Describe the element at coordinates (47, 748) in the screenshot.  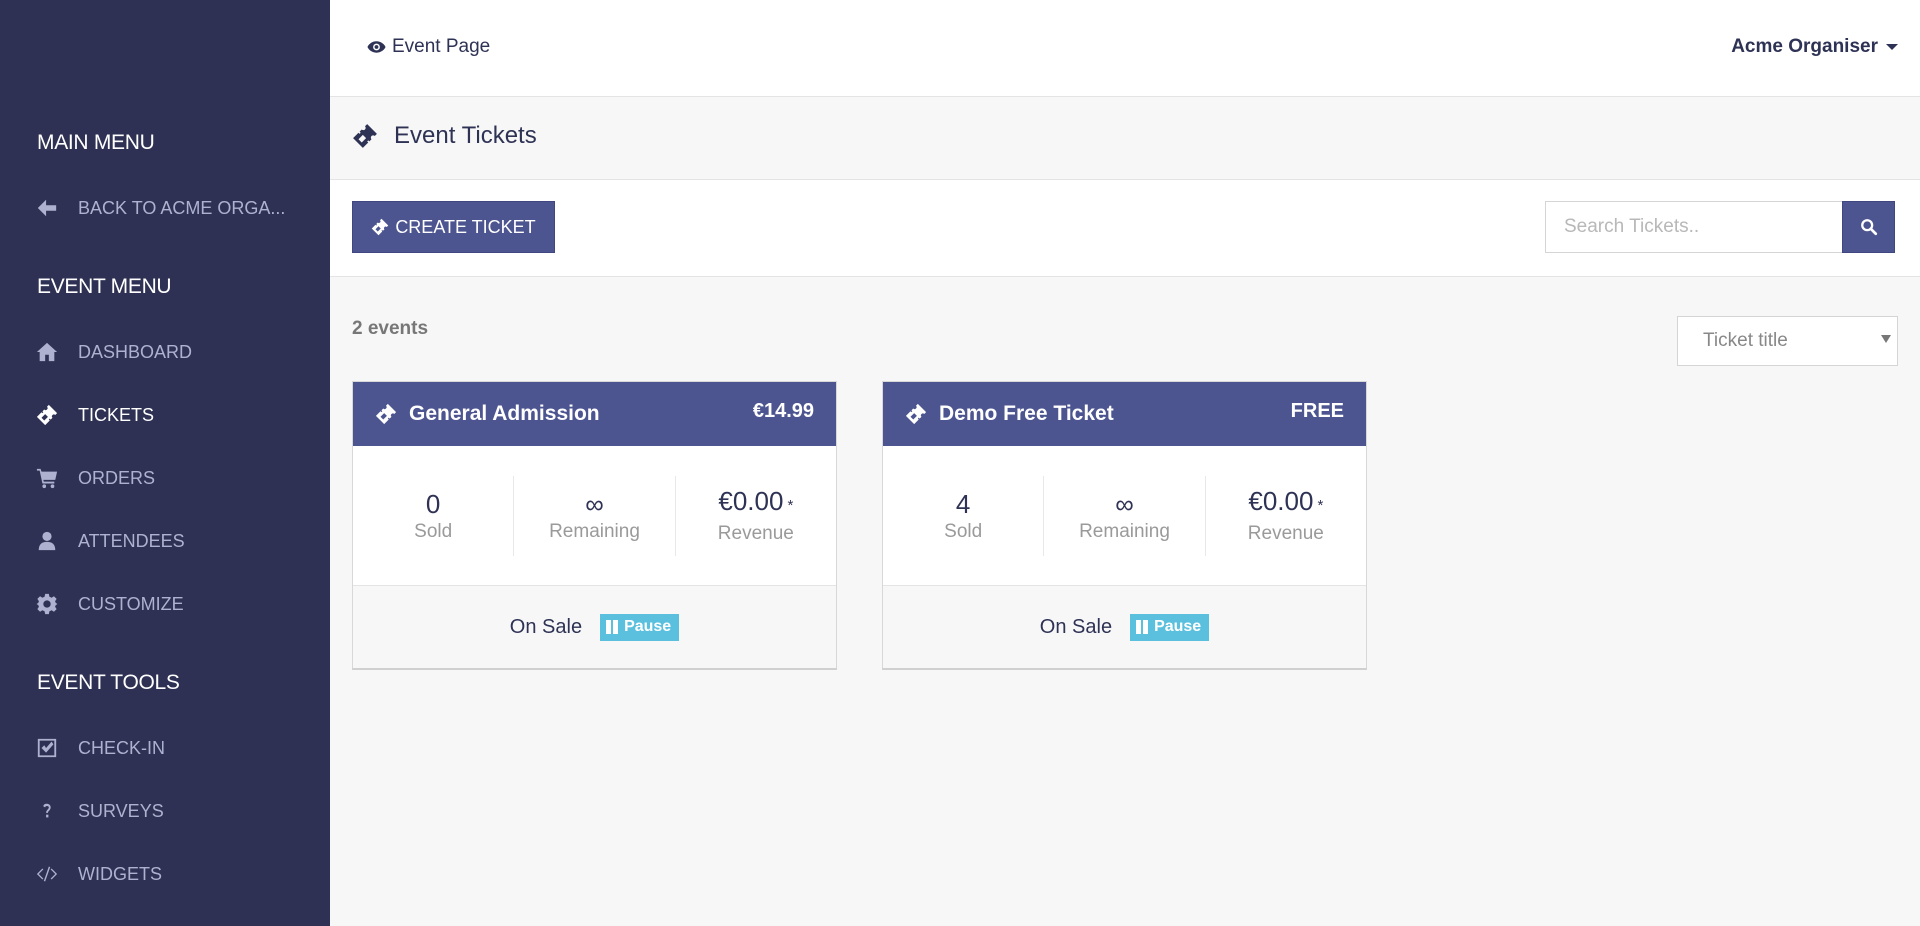
I see `checkbox-icon` at that location.